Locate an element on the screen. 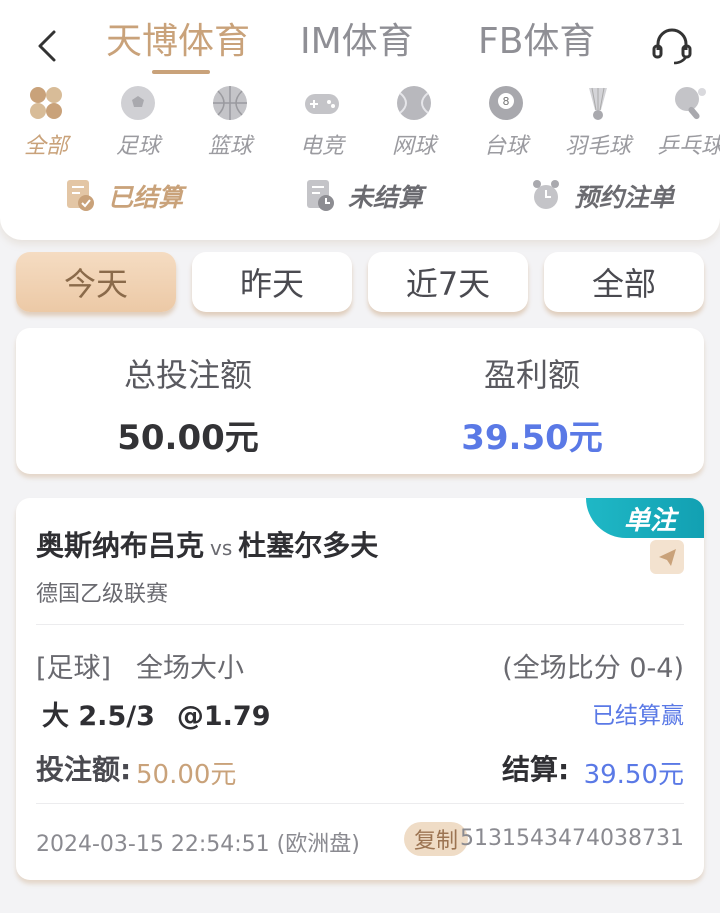 The image size is (720, 913). filter-yesterday: 昨天 is located at coordinates (272, 282).